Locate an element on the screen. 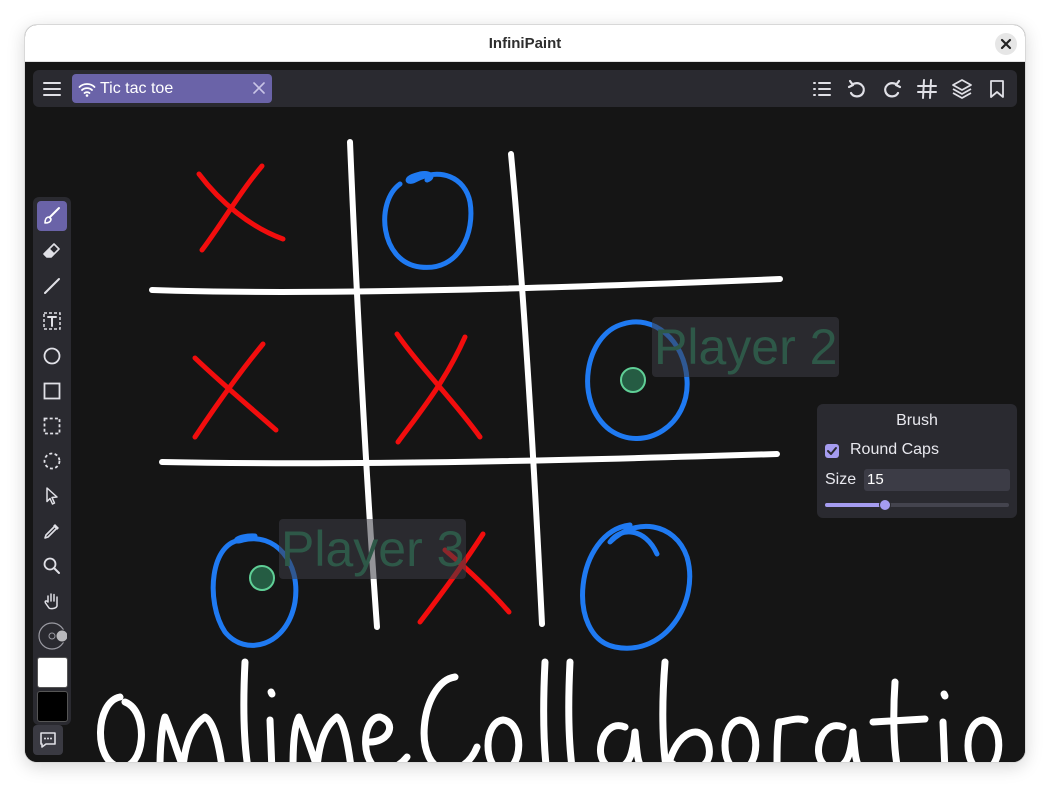 The height and width of the screenshot is (787, 1050). player-2-cursor is located at coordinates (633, 380).